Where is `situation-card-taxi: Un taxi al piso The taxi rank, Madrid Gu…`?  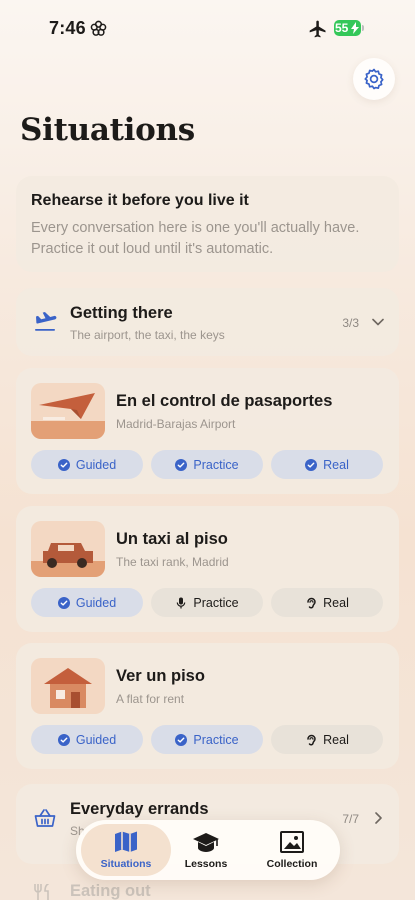
situation-card-taxi: Un taxi al piso The taxi rank, Madrid Gu… is located at coordinates (207, 569).